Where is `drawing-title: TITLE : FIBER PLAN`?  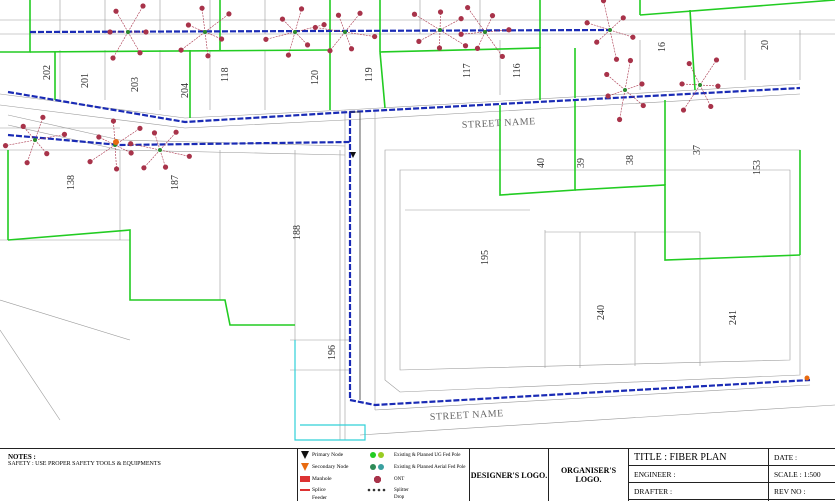 drawing-title: TITLE : FIBER PLAN is located at coordinates (698, 457).